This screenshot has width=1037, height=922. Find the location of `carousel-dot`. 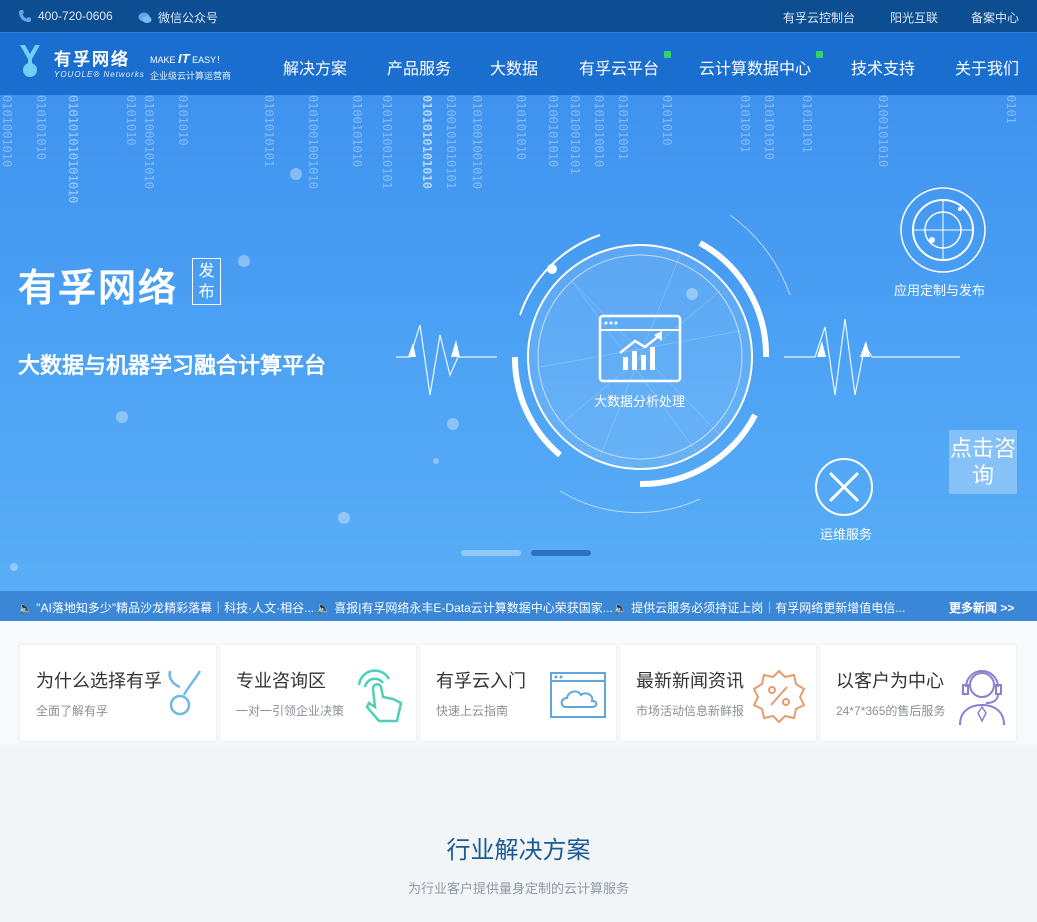

carousel-dot is located at coordinates (491, 553).